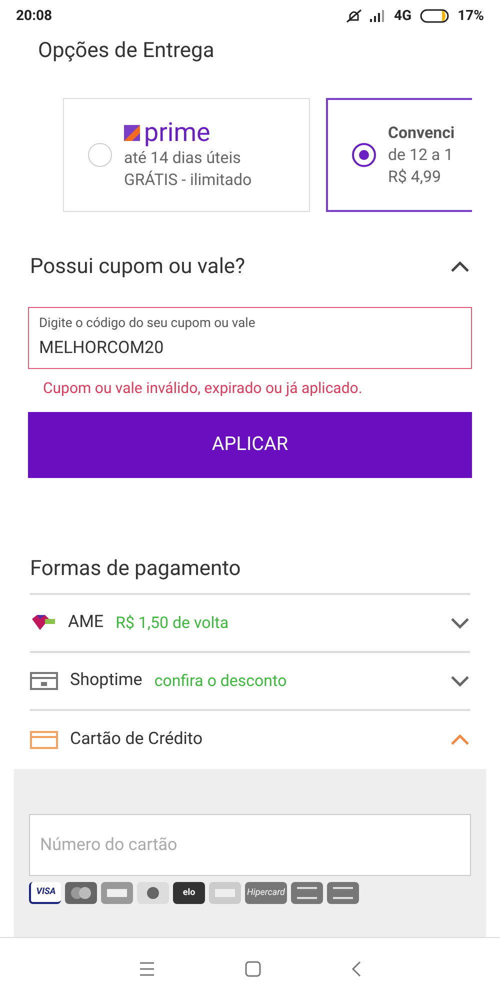 The image size is (500, 1000). I want to click on battery-level: 17%, so click(471, 16).